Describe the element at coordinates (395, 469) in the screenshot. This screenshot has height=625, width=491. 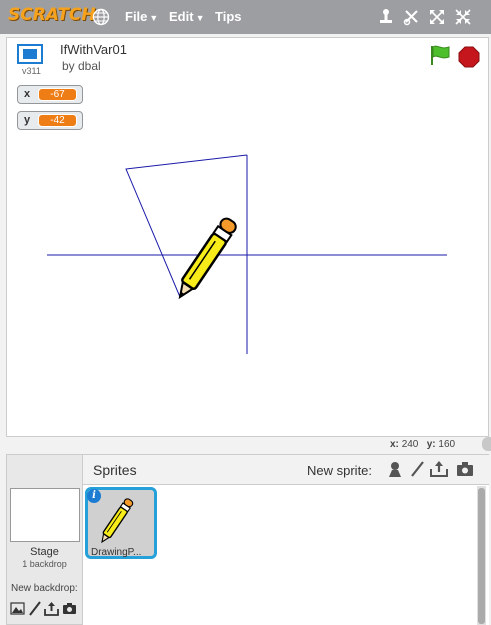
I see `choose-sprite-library-icon` at that location.